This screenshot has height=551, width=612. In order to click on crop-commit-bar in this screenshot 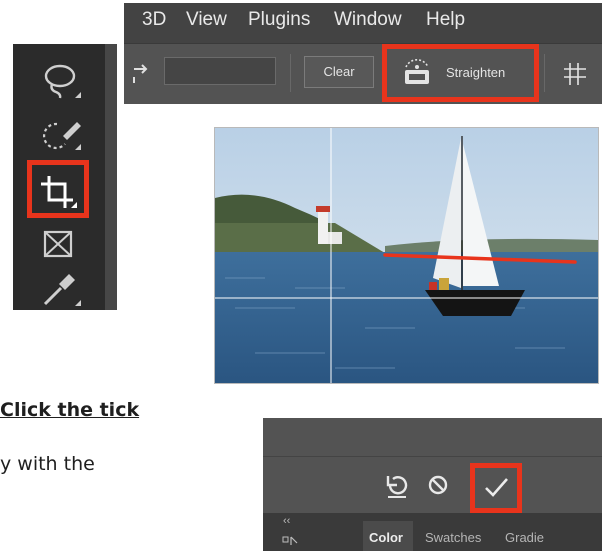, I will do `click(432, 485)`.